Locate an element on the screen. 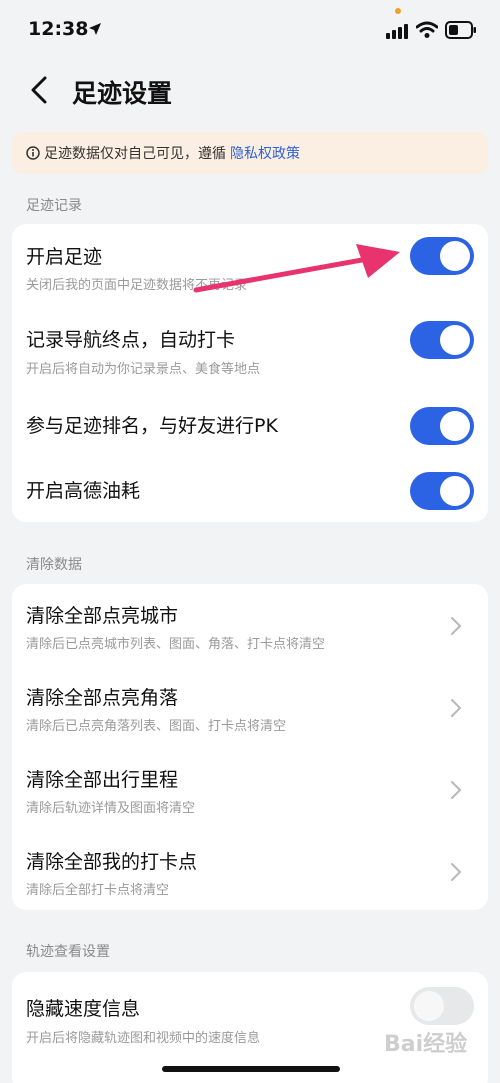  clear-title: 清除全部点亮城市 is located at coordinates (102, 616).